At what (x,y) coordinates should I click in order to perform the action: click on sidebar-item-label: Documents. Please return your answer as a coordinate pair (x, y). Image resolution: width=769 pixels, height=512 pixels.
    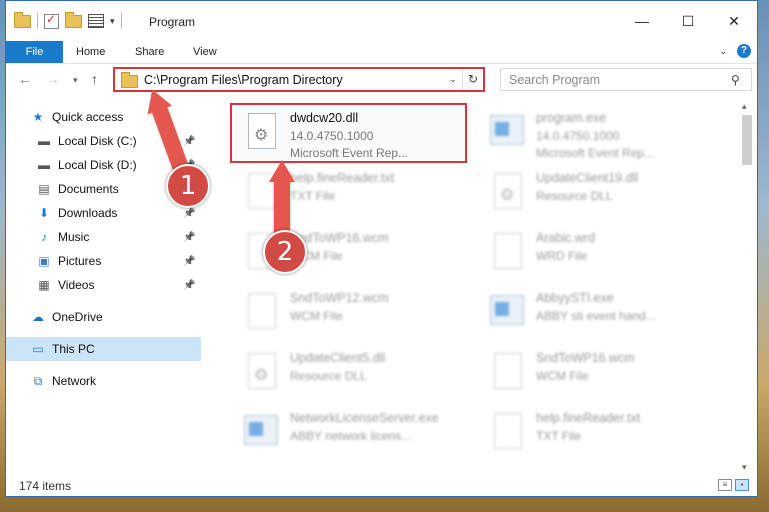
    Looking at the image, I should click on (88, 189).